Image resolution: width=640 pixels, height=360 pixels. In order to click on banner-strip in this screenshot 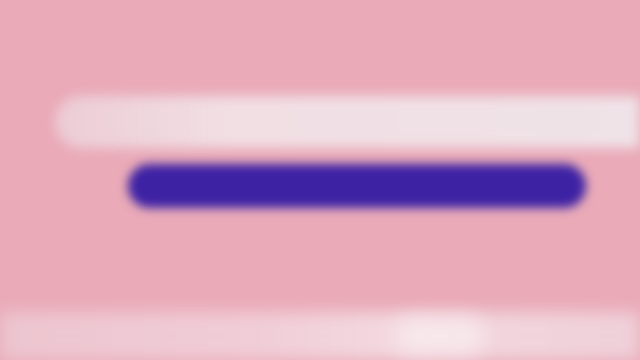, I will do `click(347, 122)`.